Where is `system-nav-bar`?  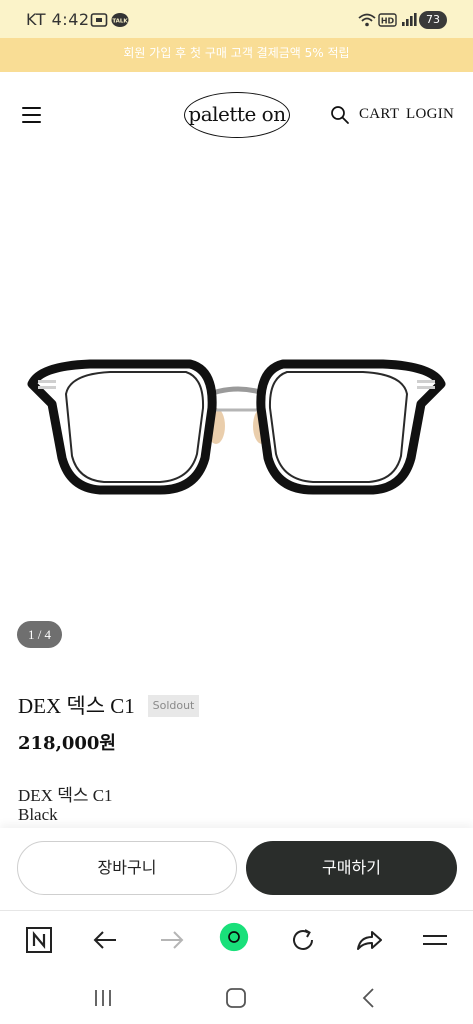 system-nav-bar is located at coordinates (236, 997).